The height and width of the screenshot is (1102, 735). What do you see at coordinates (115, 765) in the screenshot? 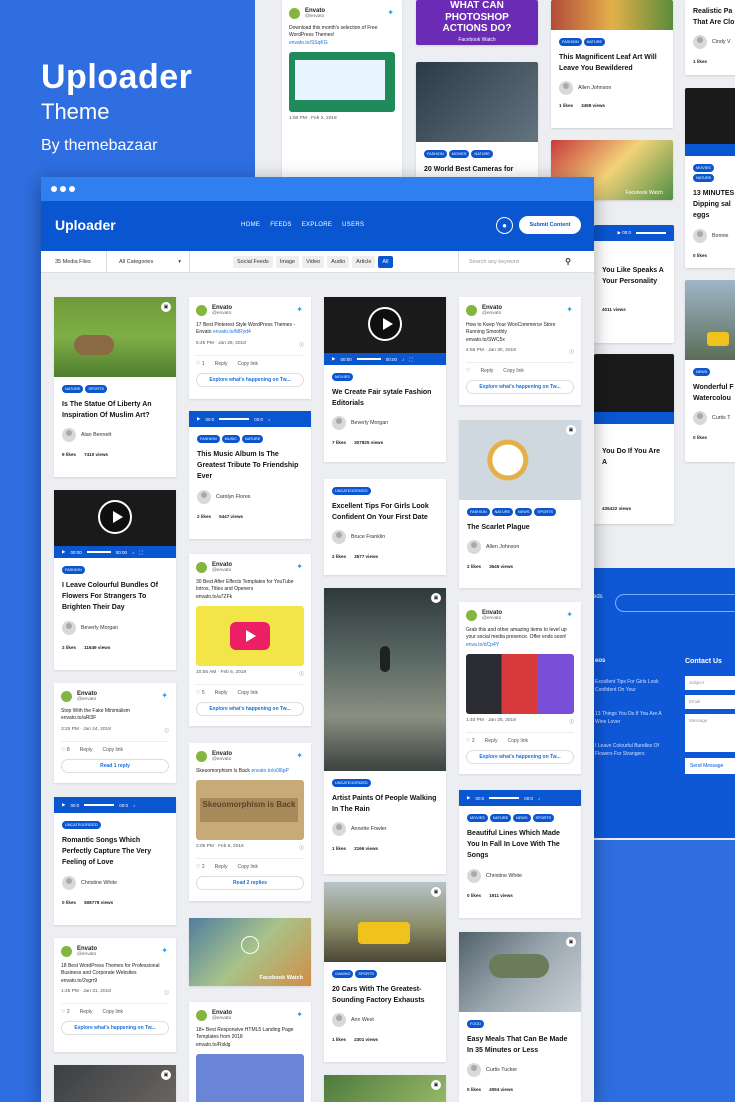
I see `read-replies-button: Read 1 reply` at bounding box center [115, 765].